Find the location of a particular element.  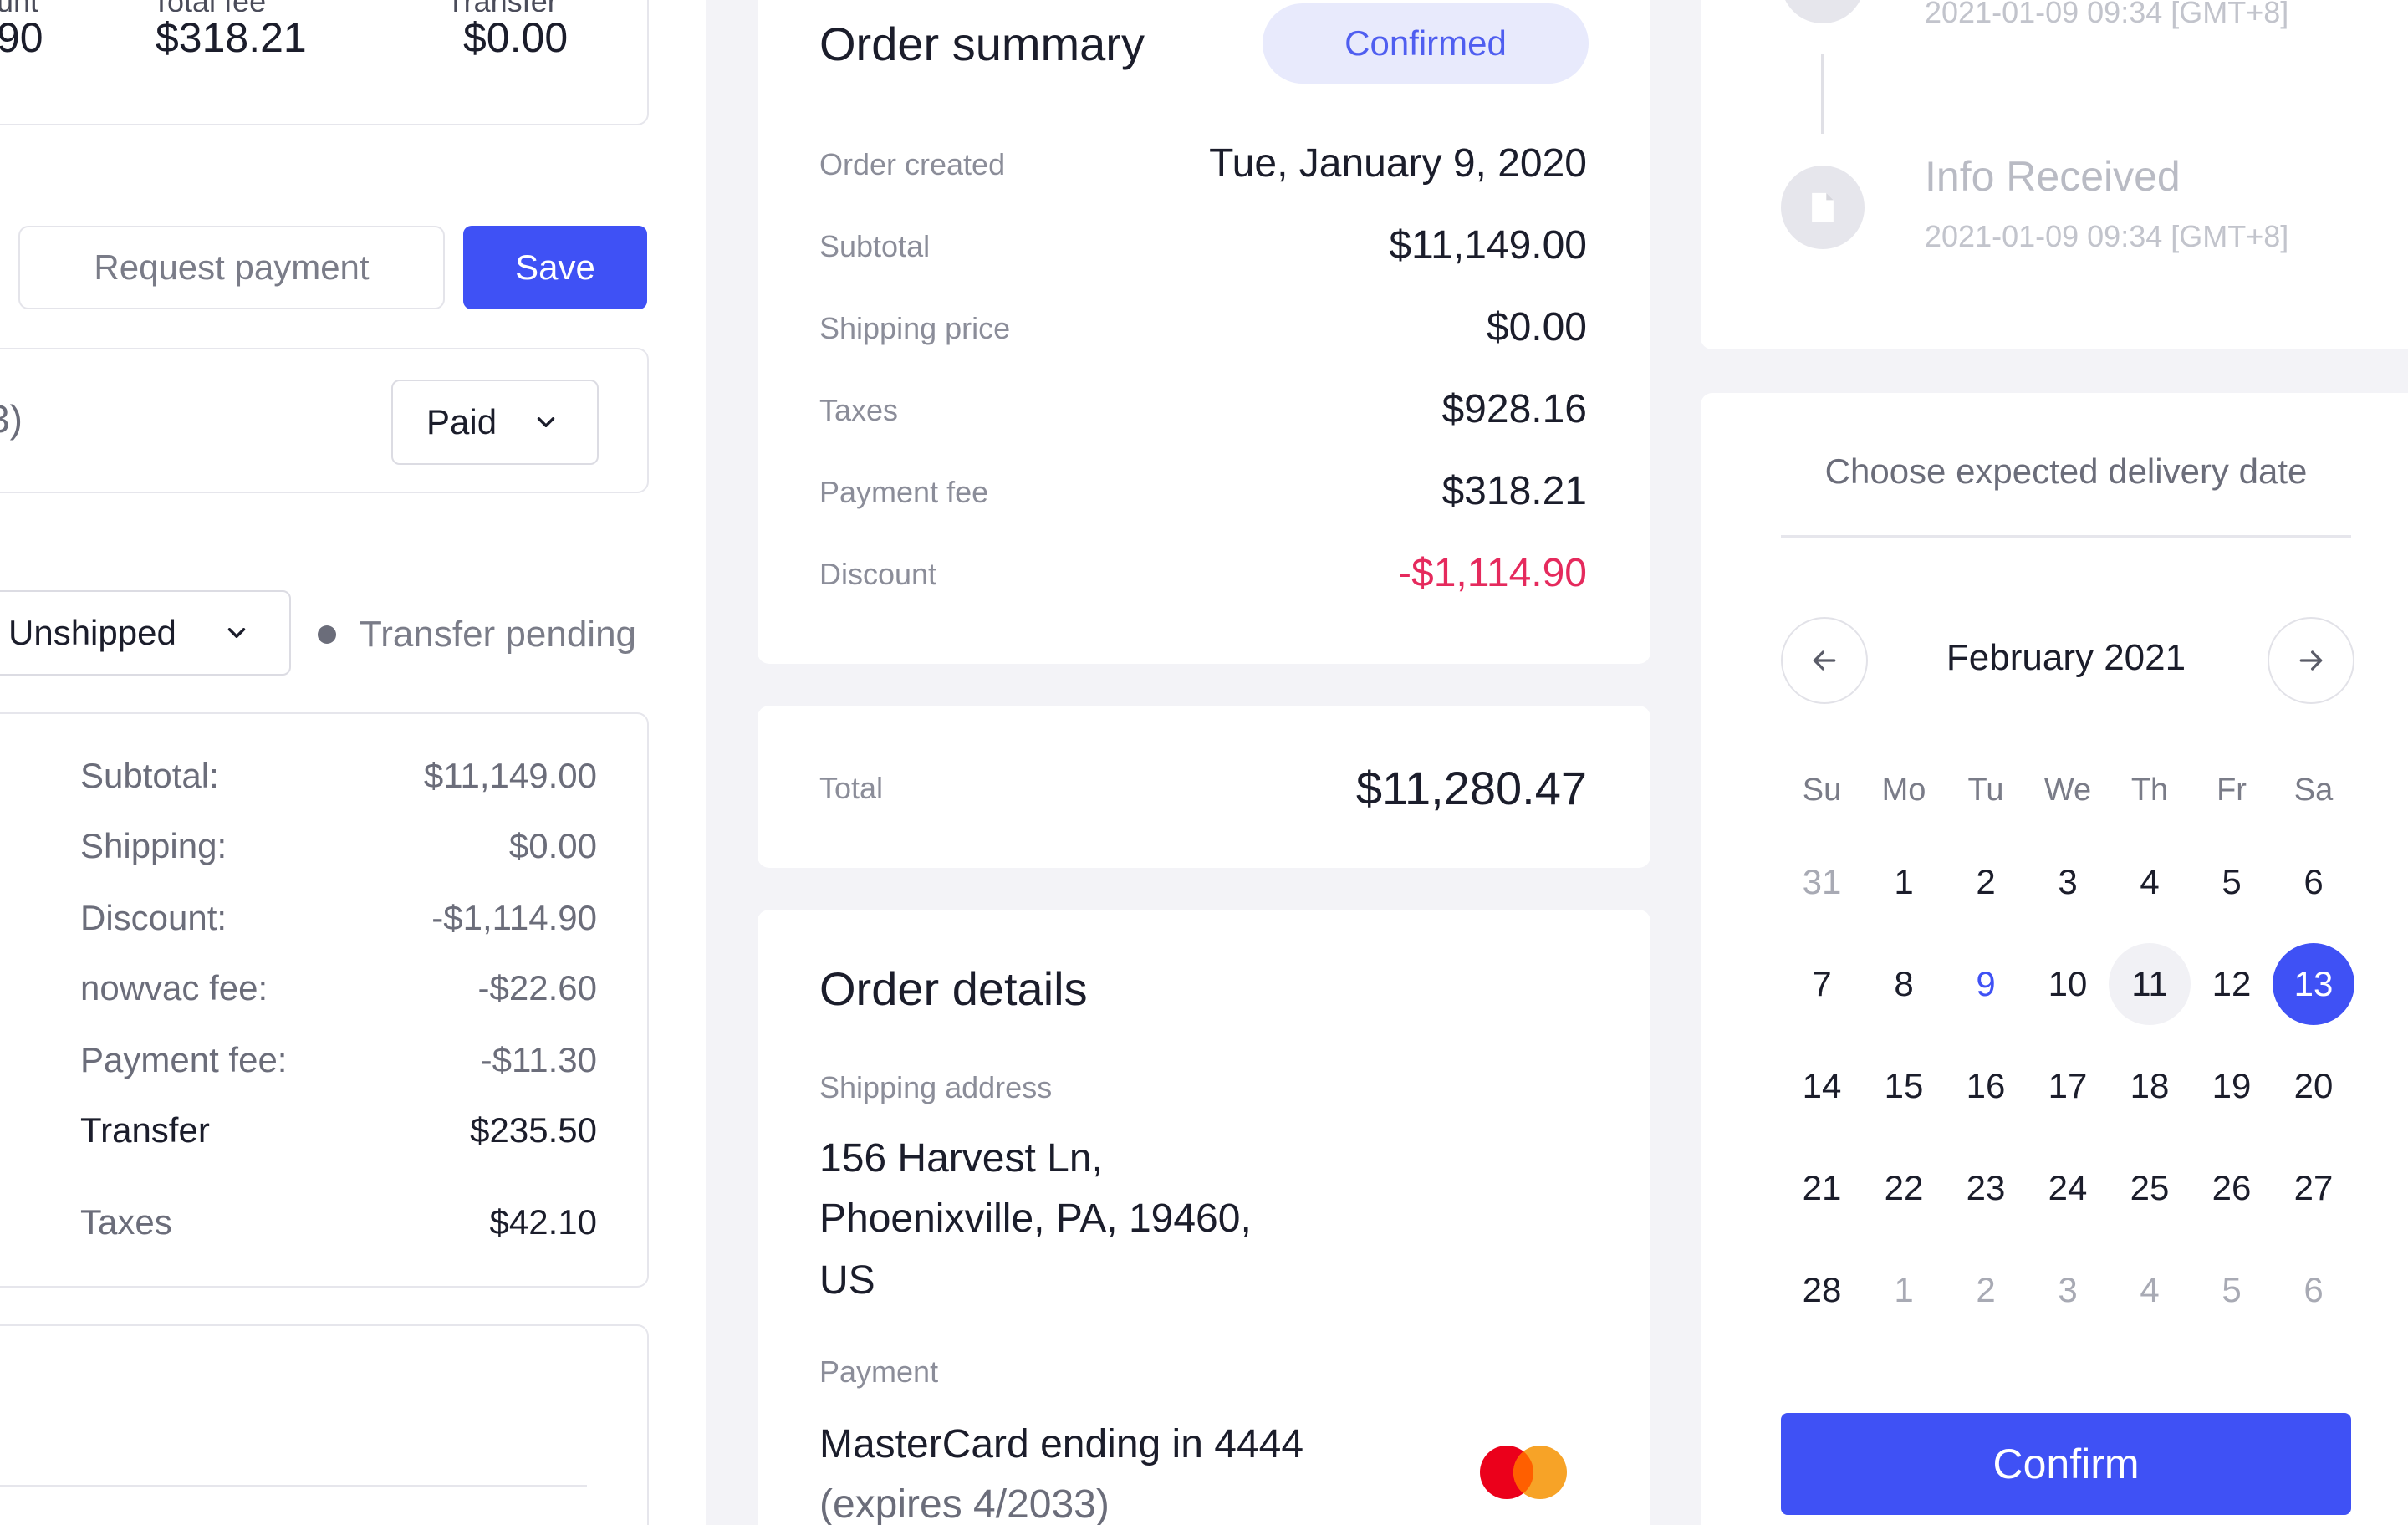

calendar-day: 28 is located at coordinates (1822, 1290).